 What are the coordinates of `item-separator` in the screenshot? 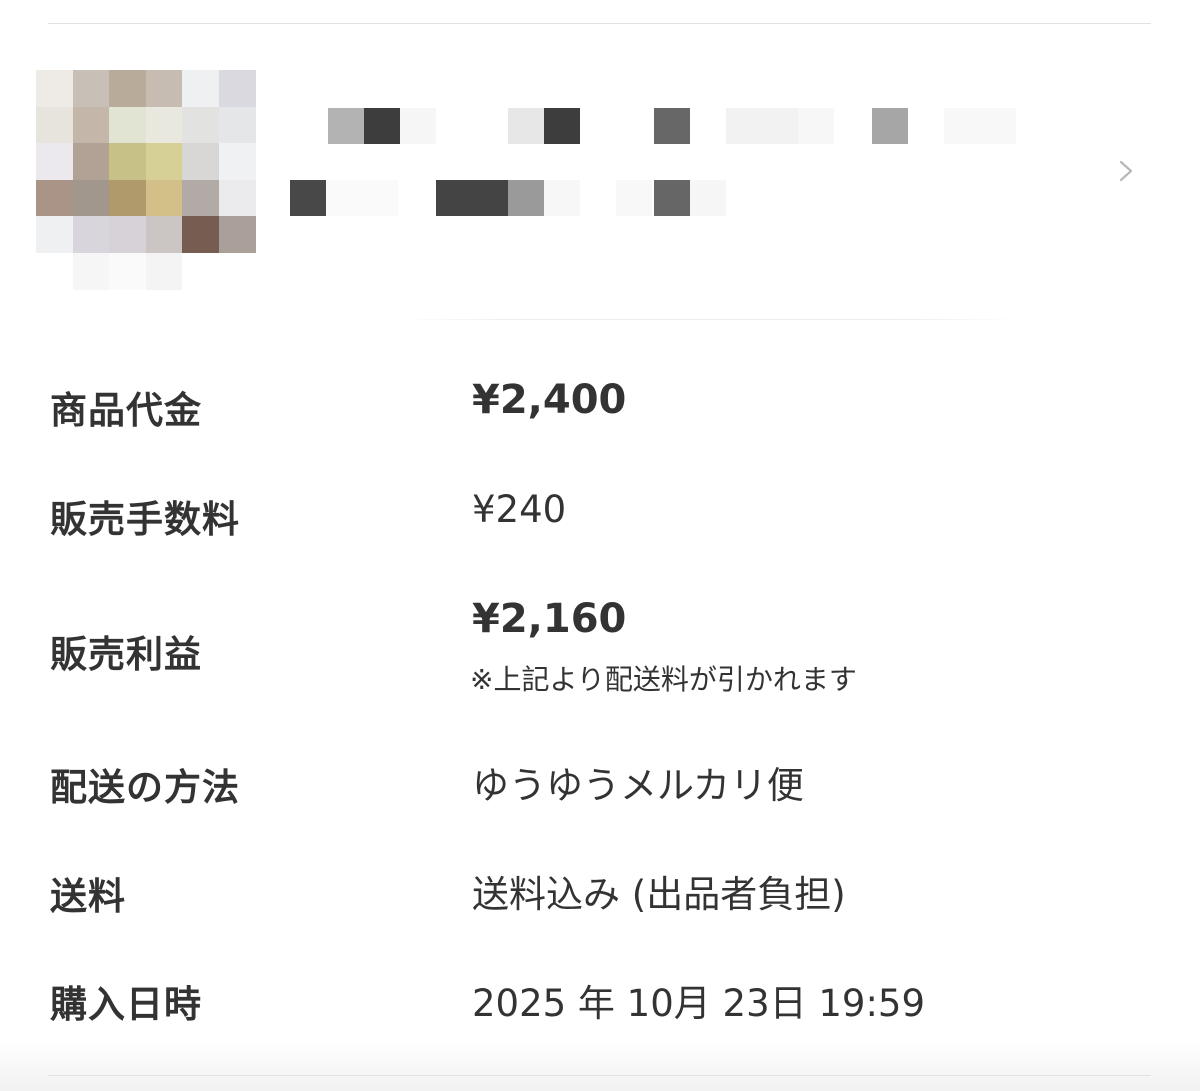 It's located at (710, 319).